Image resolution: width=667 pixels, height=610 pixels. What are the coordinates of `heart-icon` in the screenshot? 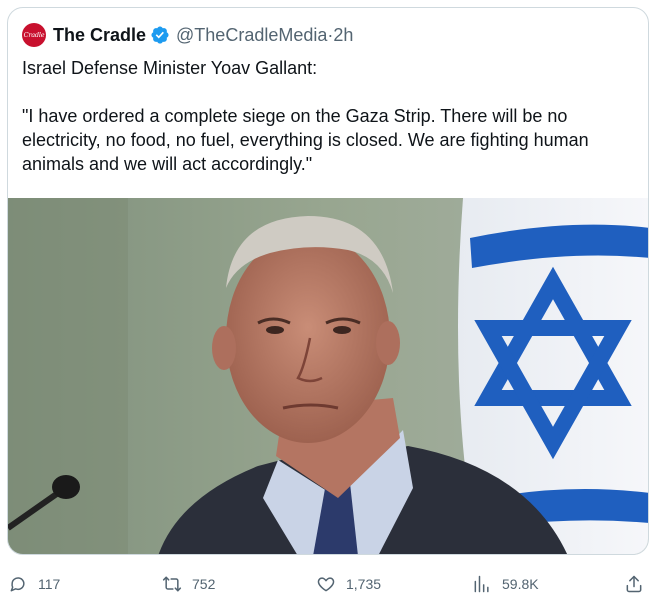 It's located at (326, 584).